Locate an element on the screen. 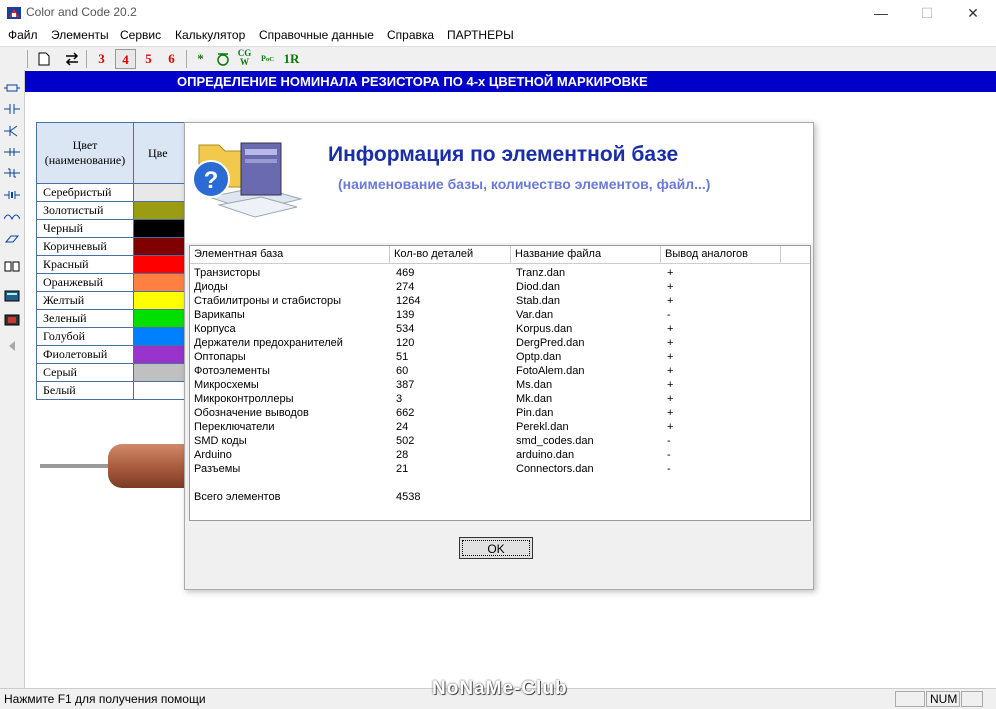 Image resolution: width=996 pixels, height=709 pixels. color-row: Серебристый is located at coordinates (111, 192).